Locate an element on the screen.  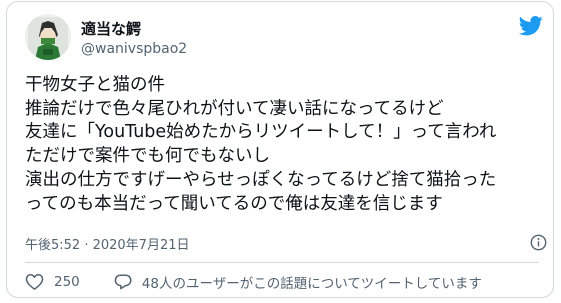
author-display-name: 適当な鰐 is located at coordinates (111, 28).